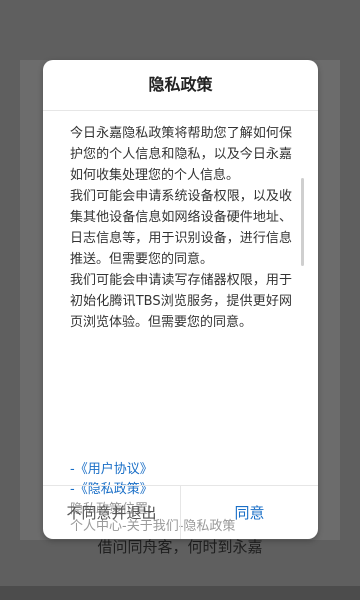 The height and width of the screenshot is (600, 360). What do you see at coordinates (111, 467) in the screenshot?
I see `user-agreement-link: -《用户协议》` at bounding box center [111, 467].